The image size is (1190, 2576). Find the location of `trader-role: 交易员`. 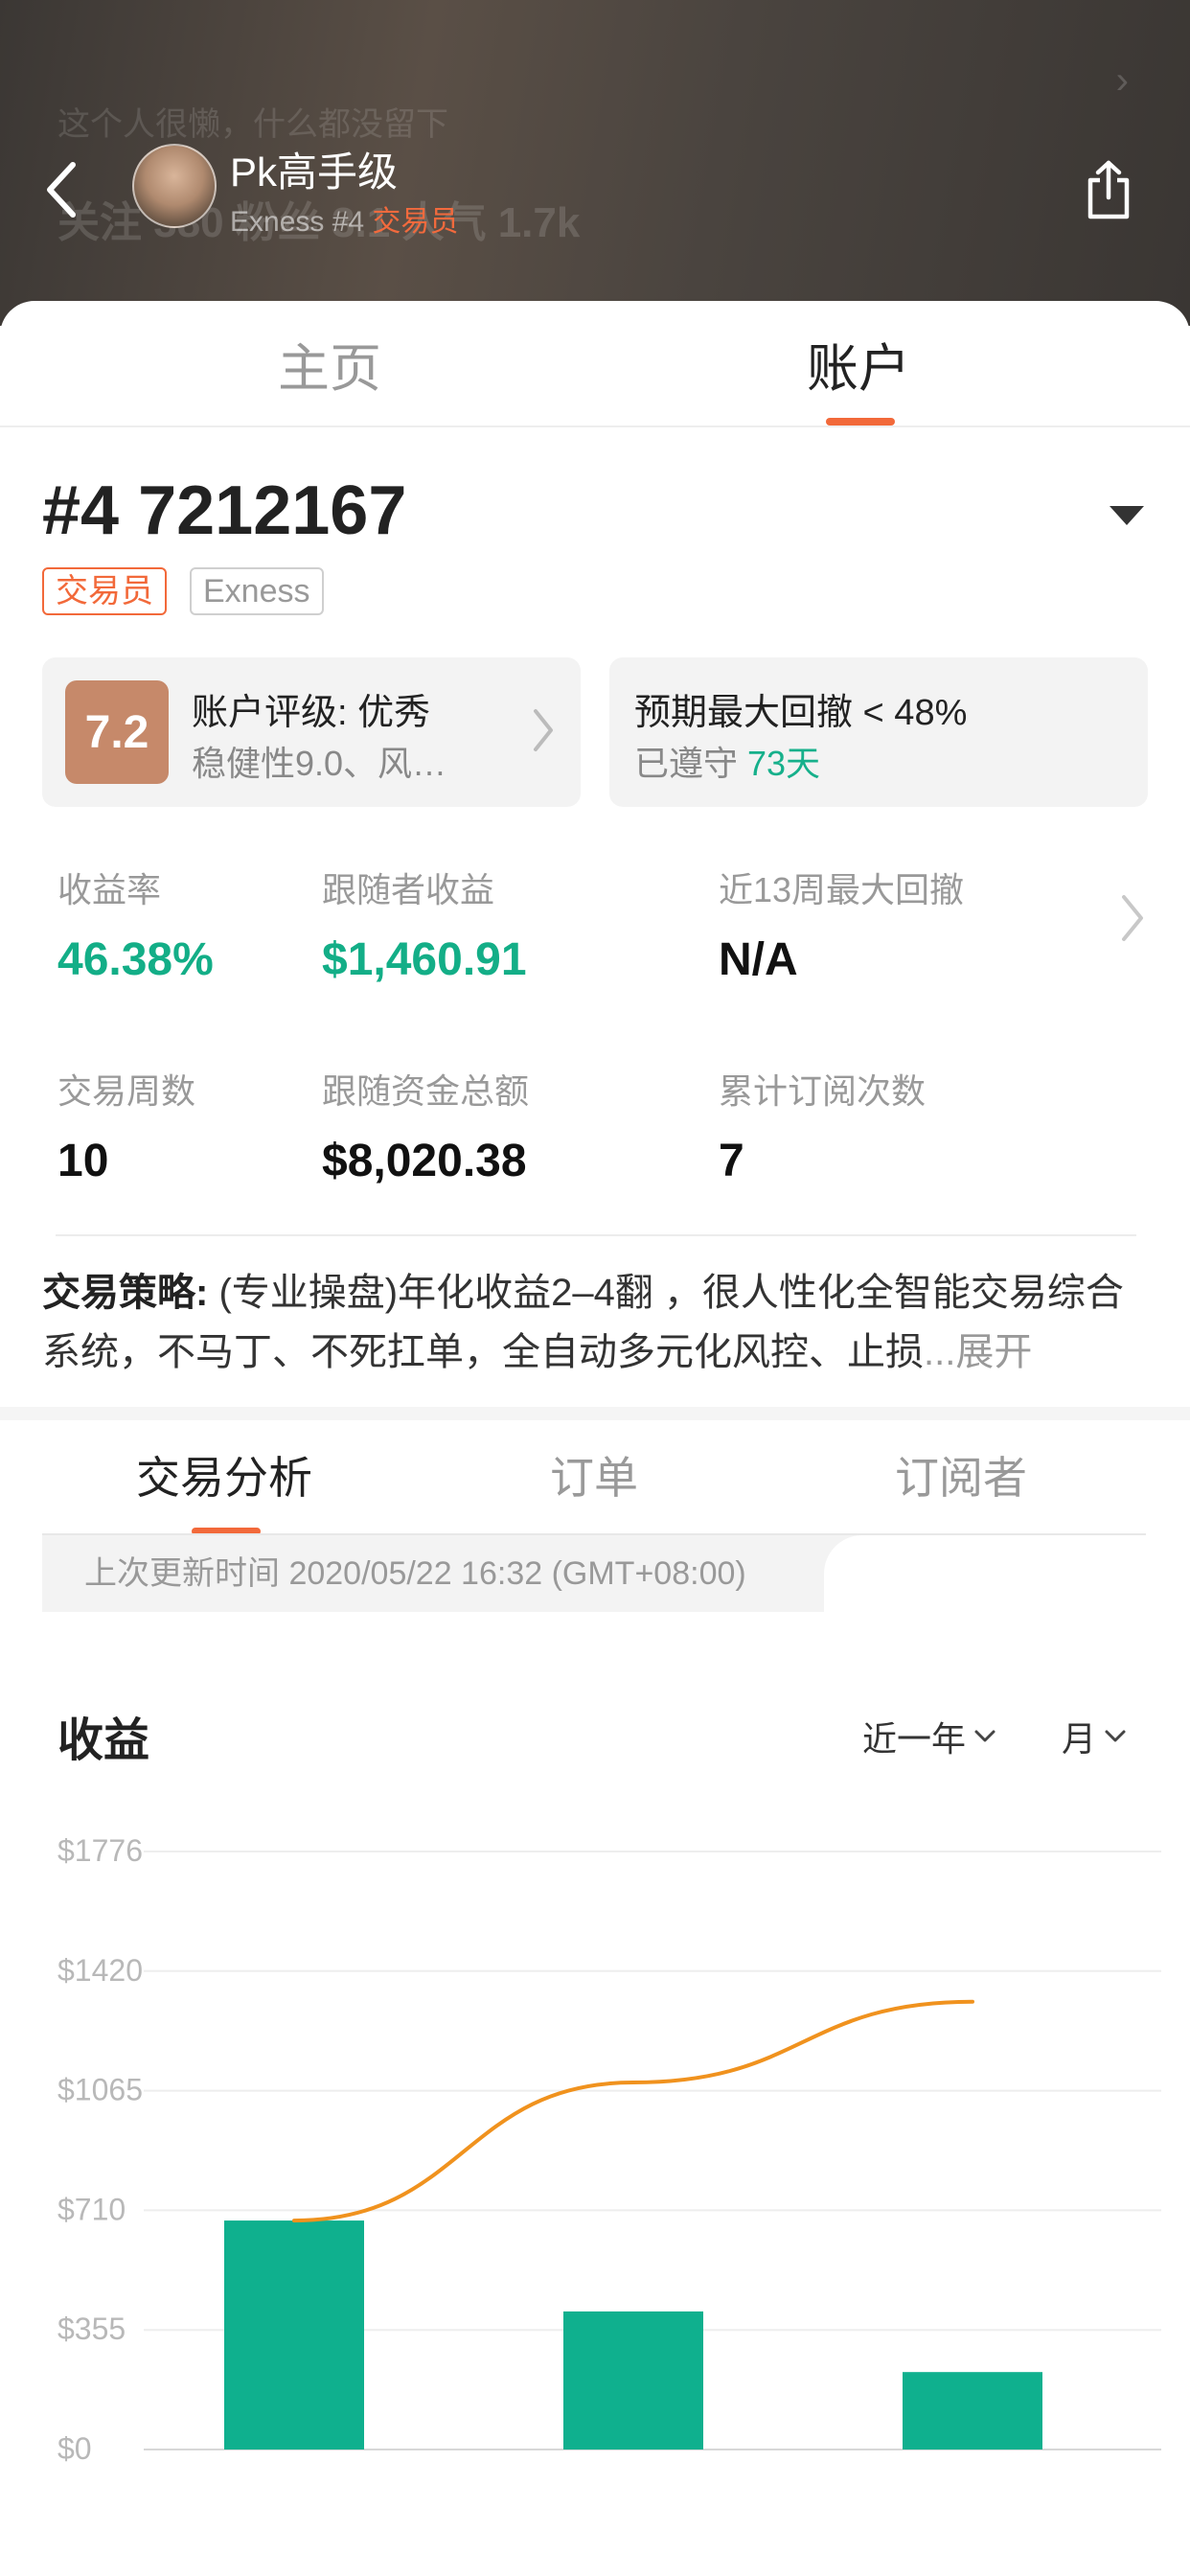

trader-role: 交易员 is located at coordinates (416, 222).